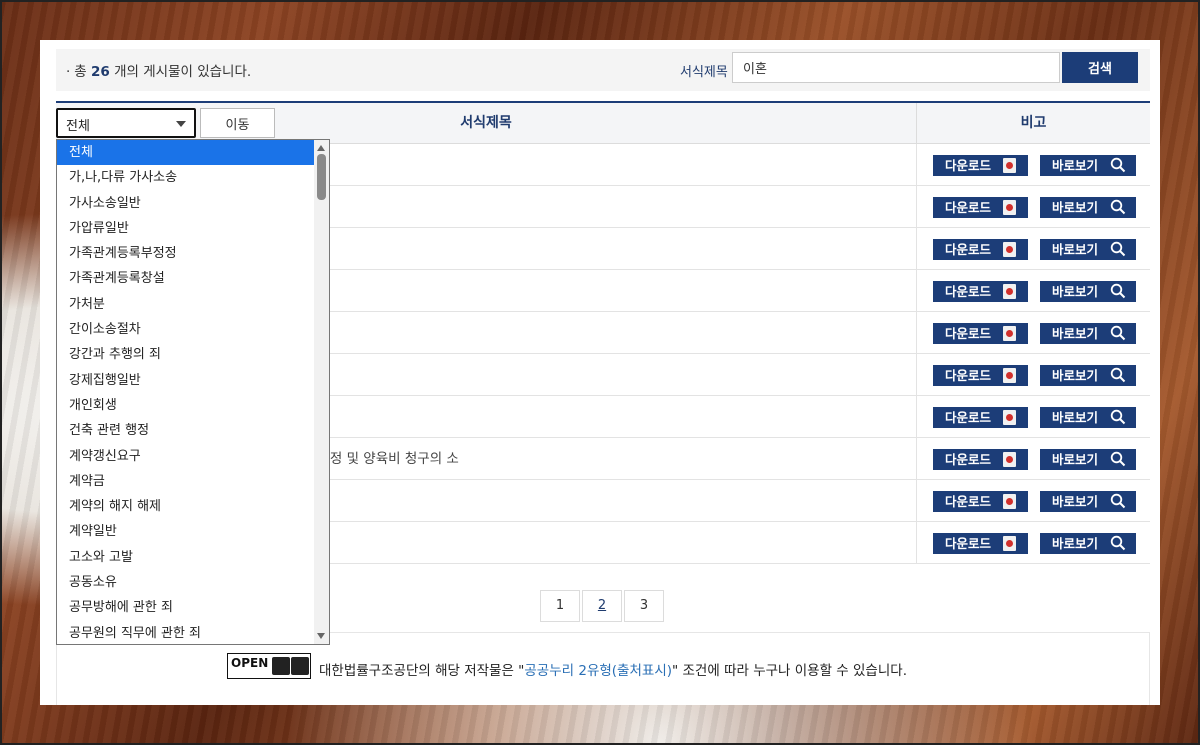 This screenshot has height=745, width=1200. I want to click on kogl-logo: OPEN, so click(269, 666).